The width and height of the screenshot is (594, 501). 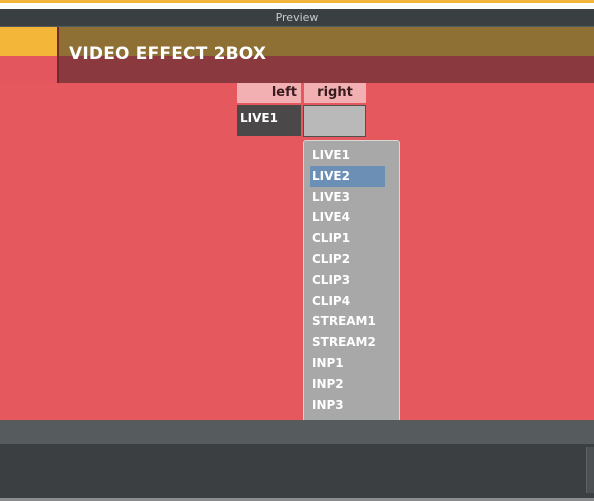 I want to click on dropdown-option-live1: LIVE1, so click(x=347, y=155).